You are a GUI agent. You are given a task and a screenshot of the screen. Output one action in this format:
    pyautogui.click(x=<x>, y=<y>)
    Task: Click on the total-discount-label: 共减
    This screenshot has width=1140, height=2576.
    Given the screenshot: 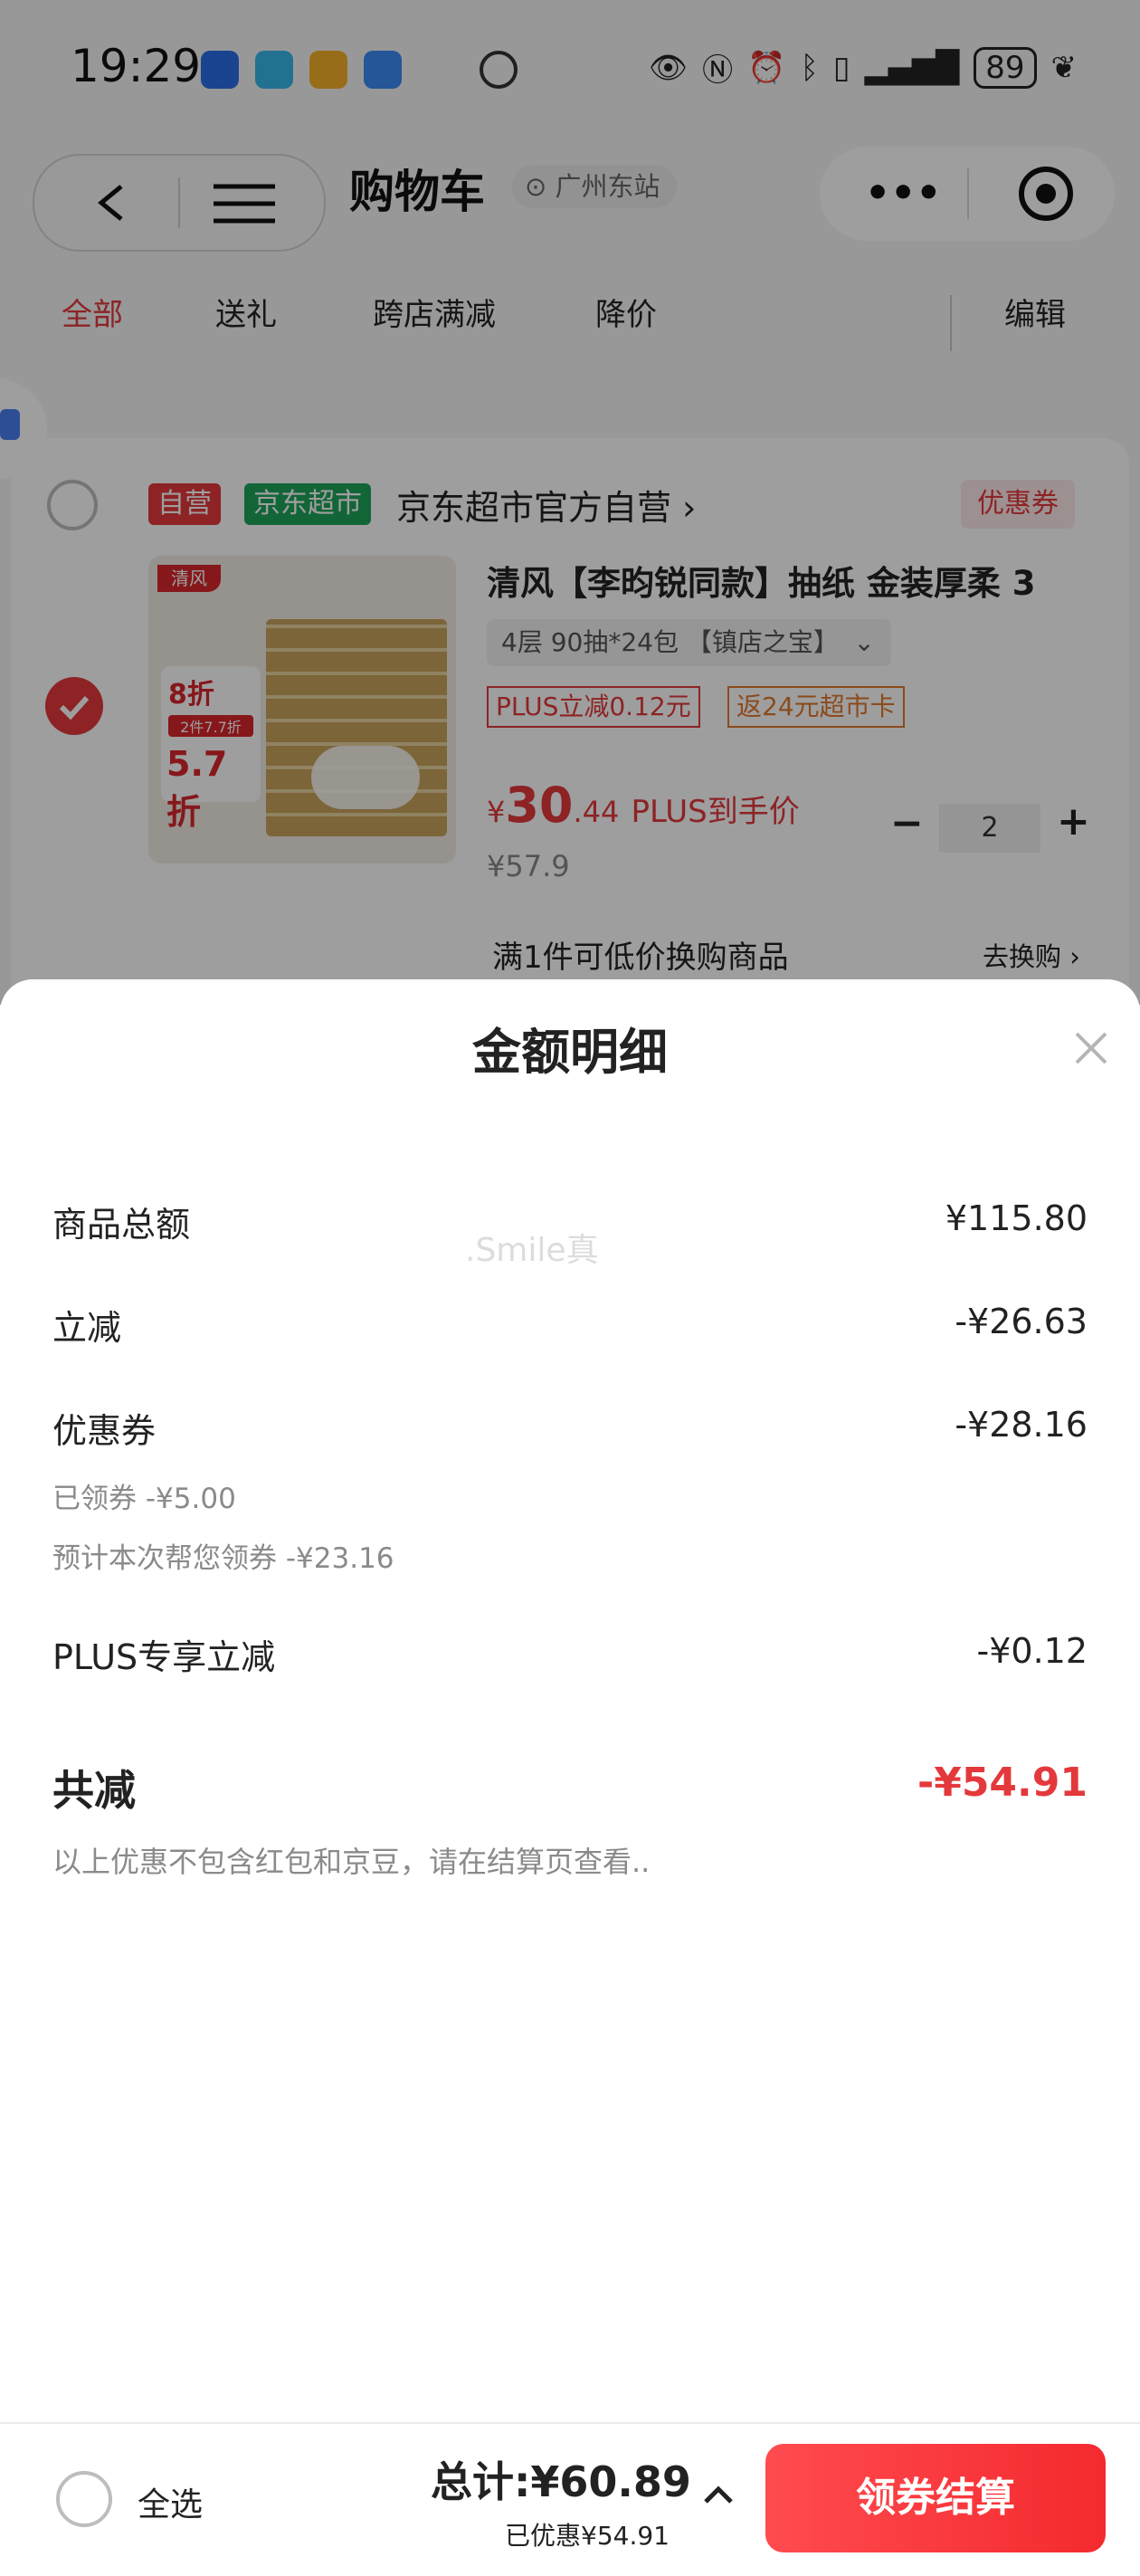 What is the action you would take?
    pyautogui.click(x=94, y=1790)
    